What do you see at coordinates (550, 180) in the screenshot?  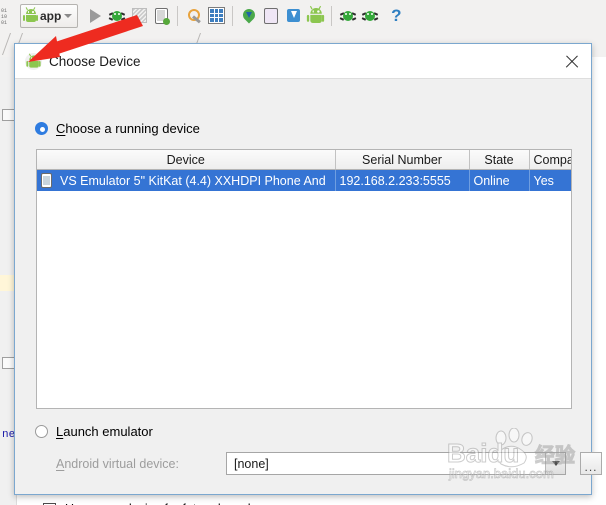 I see `cell-compatible: Yes` at bounding box center [550, 180].